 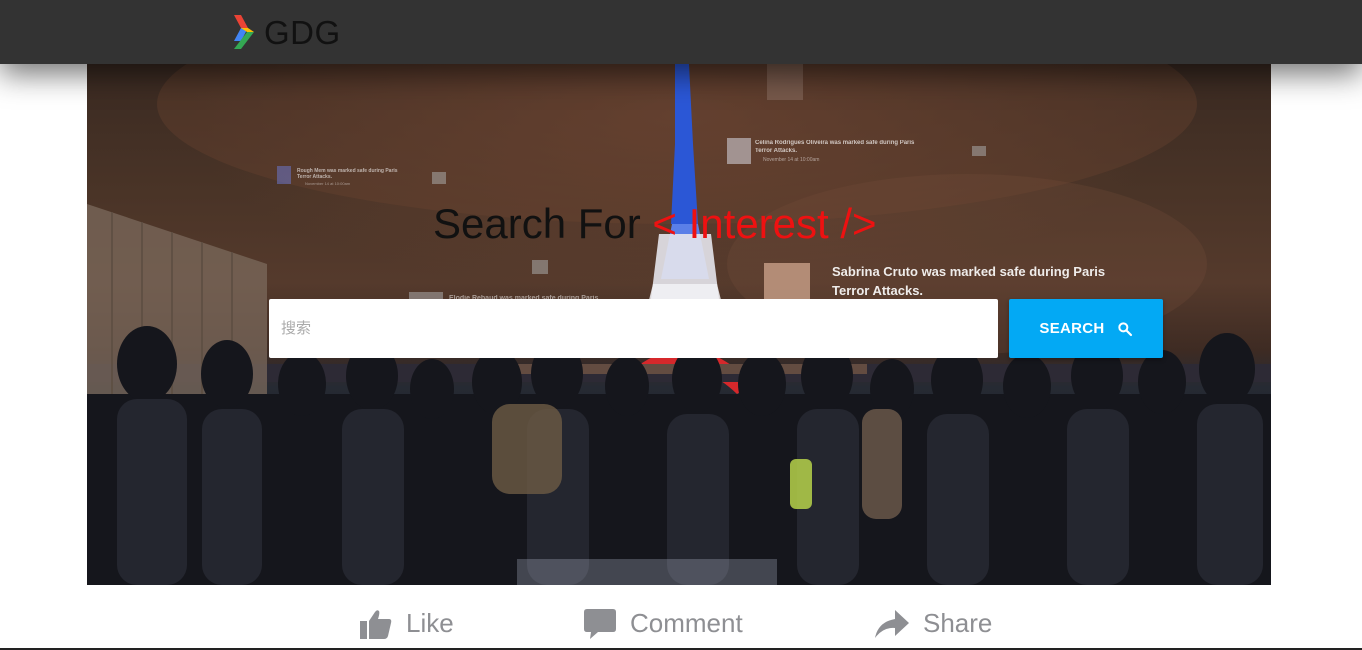 What do you see at coordinates (681, 32) in the screenshot?
I see `top-app-bar: GDG` at bounding box center [681, 32].